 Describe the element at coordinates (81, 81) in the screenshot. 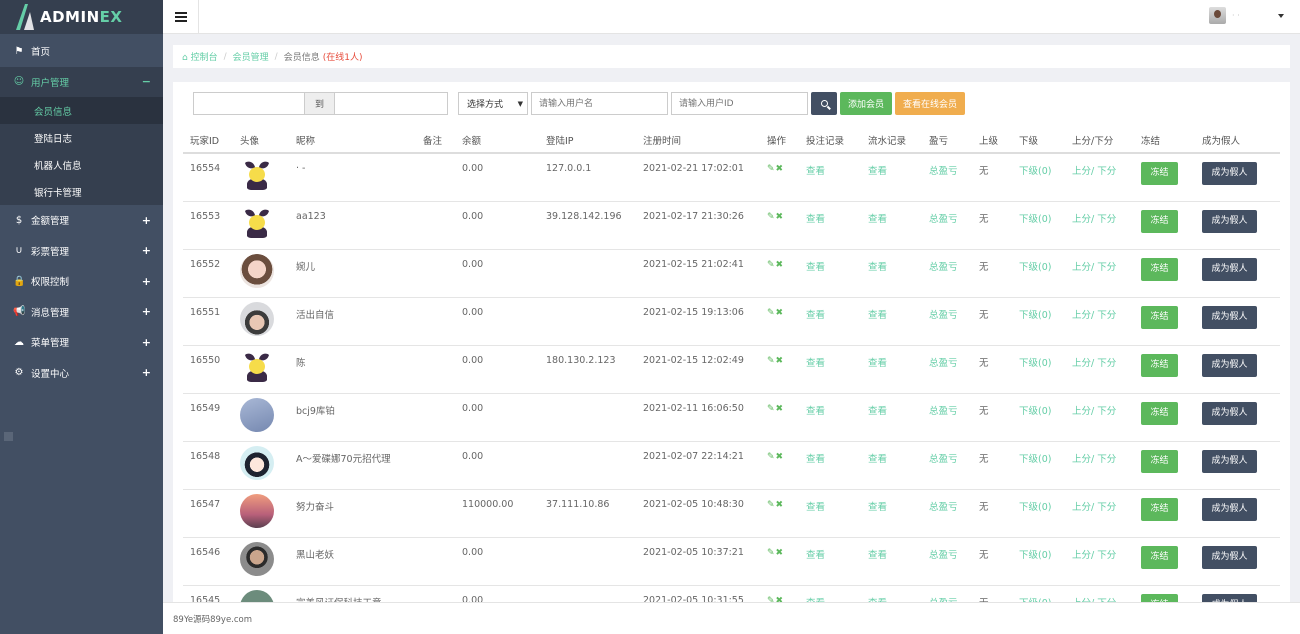

I see `sidebar-item-user-management: ☺ 用户管理 −` at that location.